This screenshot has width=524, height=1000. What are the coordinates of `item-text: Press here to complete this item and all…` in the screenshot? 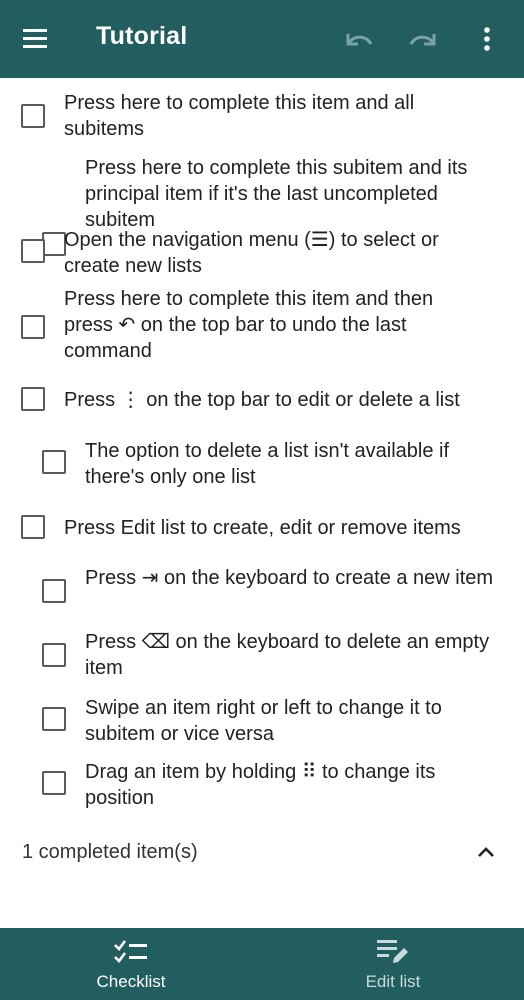 It's located at (239, 116).